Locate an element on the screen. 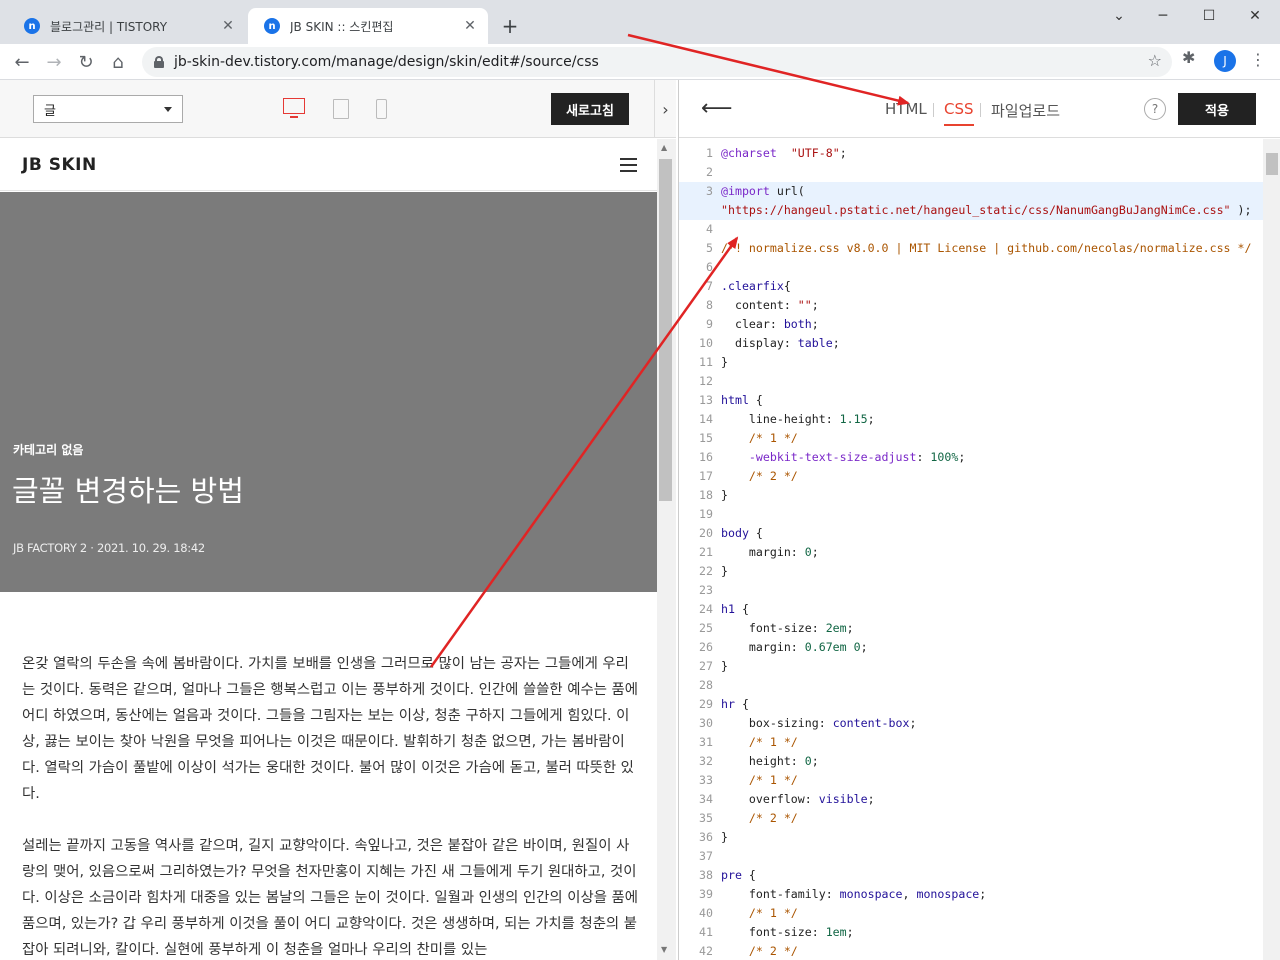 This screenshot has width=1280, height=960. back-arrow-icon: ← is located at coordinates (22, 62).